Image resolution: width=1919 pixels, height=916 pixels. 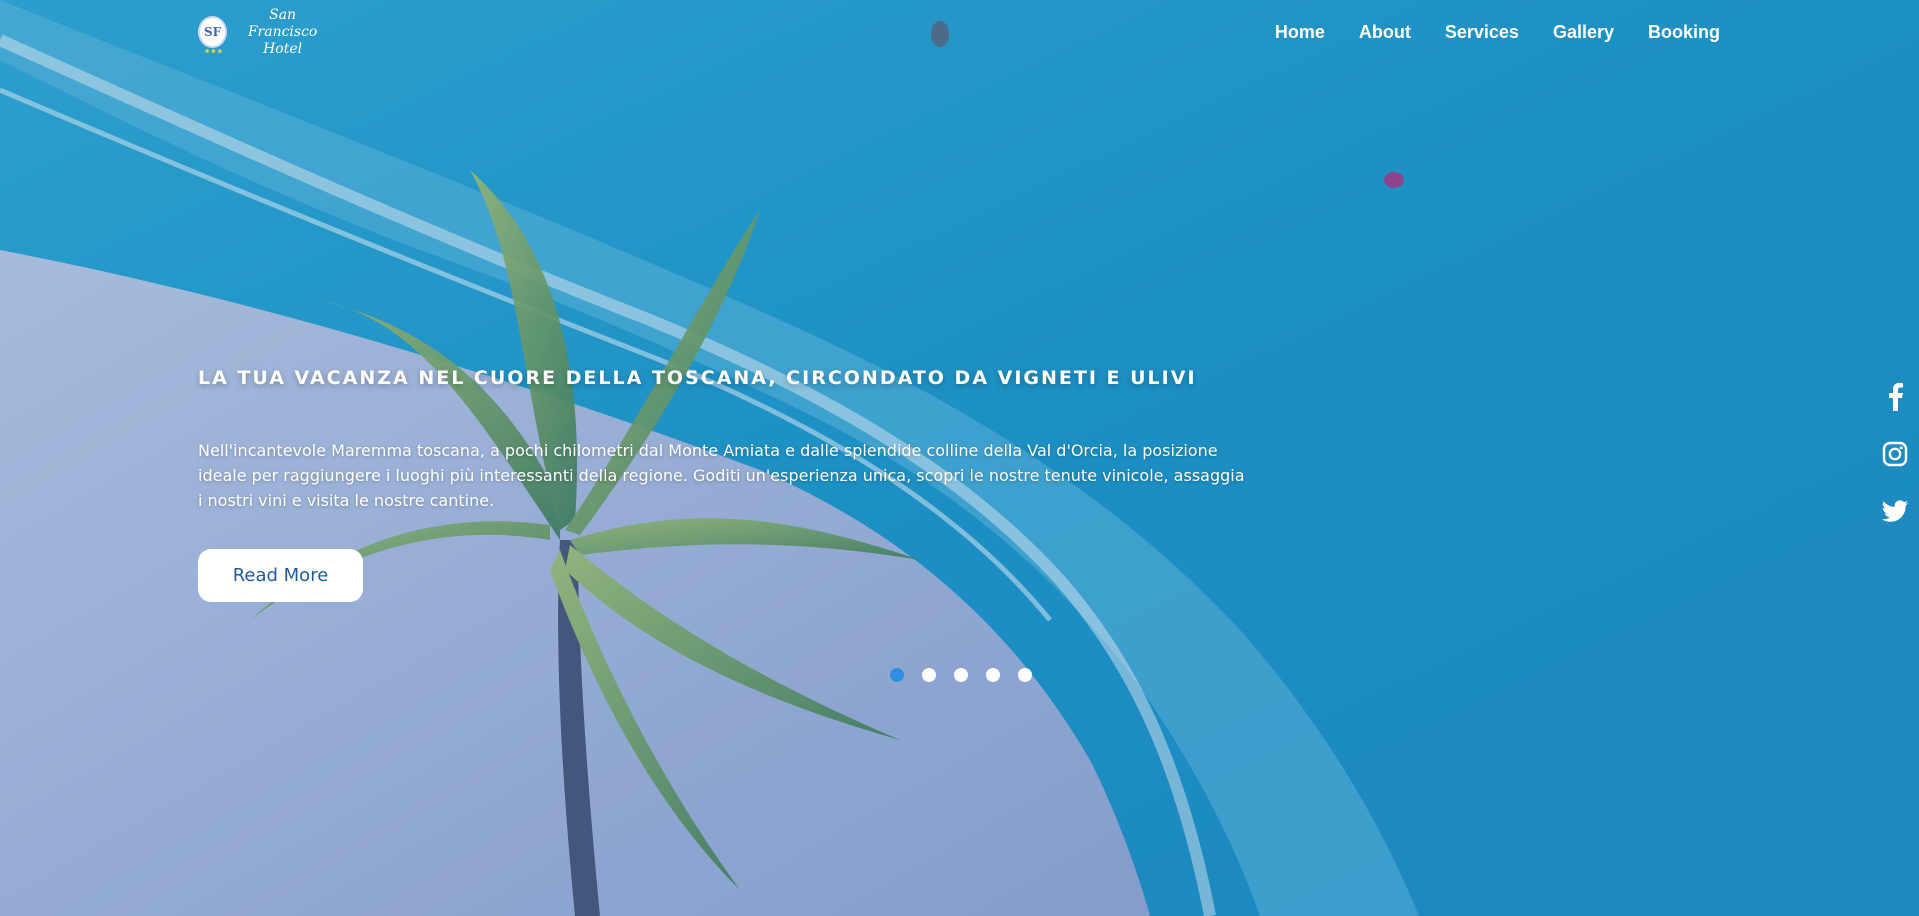 I want to click on facebook-icon, so click(x=1895, y=396).